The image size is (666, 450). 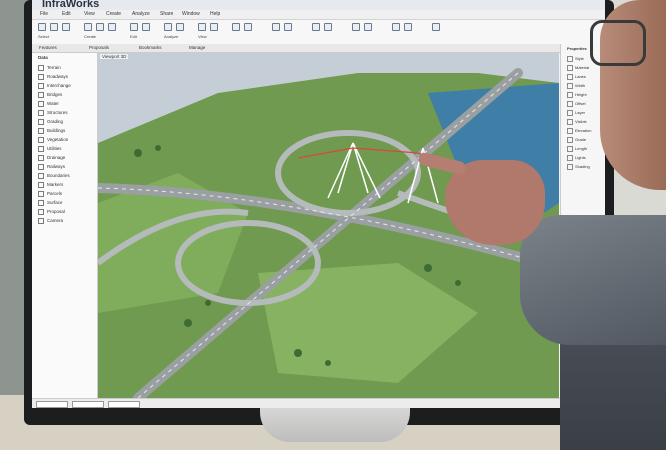 What do you see at coordinates (50, 221) in the screenshot?
I see `tree-item: Camera` at bounding box center [50, 221].